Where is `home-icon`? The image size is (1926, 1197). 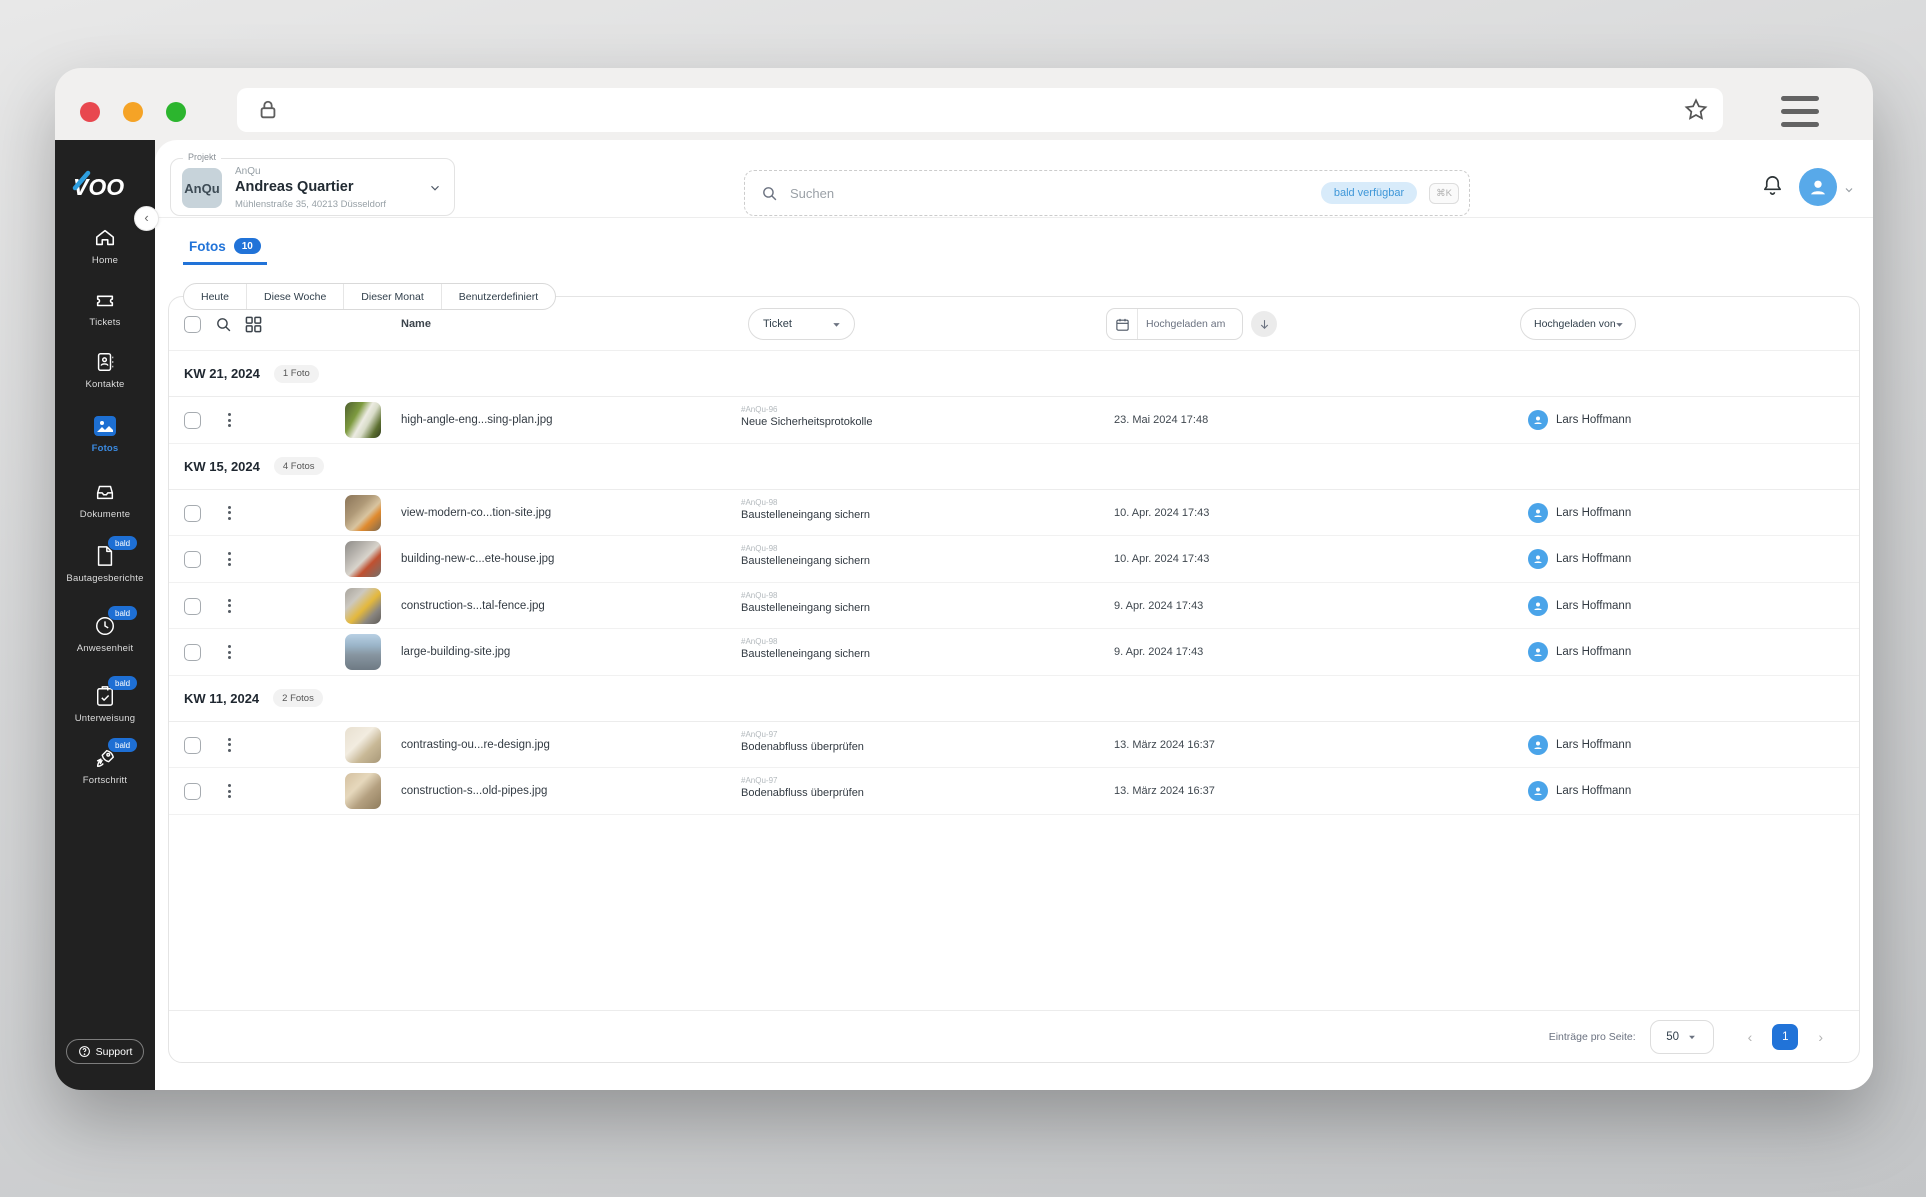
home-icon is located at coordinates (105, 238).